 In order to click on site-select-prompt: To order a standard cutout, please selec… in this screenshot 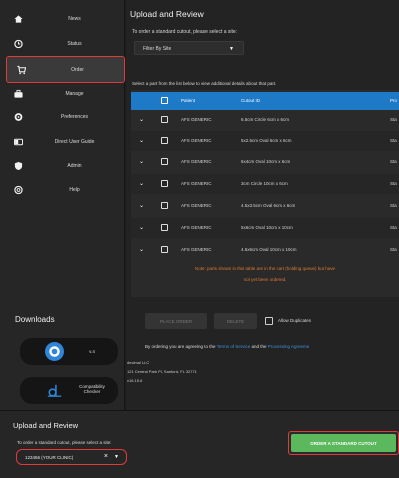, I will do `click(185, 32)`.